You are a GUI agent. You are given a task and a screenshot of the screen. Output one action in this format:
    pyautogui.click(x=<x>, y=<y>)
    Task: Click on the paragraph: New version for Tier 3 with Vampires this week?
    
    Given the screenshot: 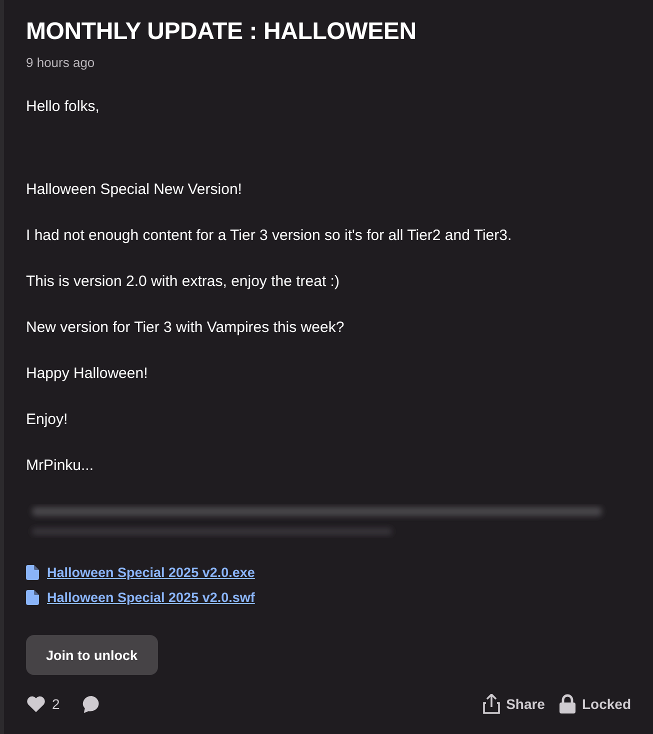 What is the action you would take?
    pyautogui.click(x=185, y=327)
    